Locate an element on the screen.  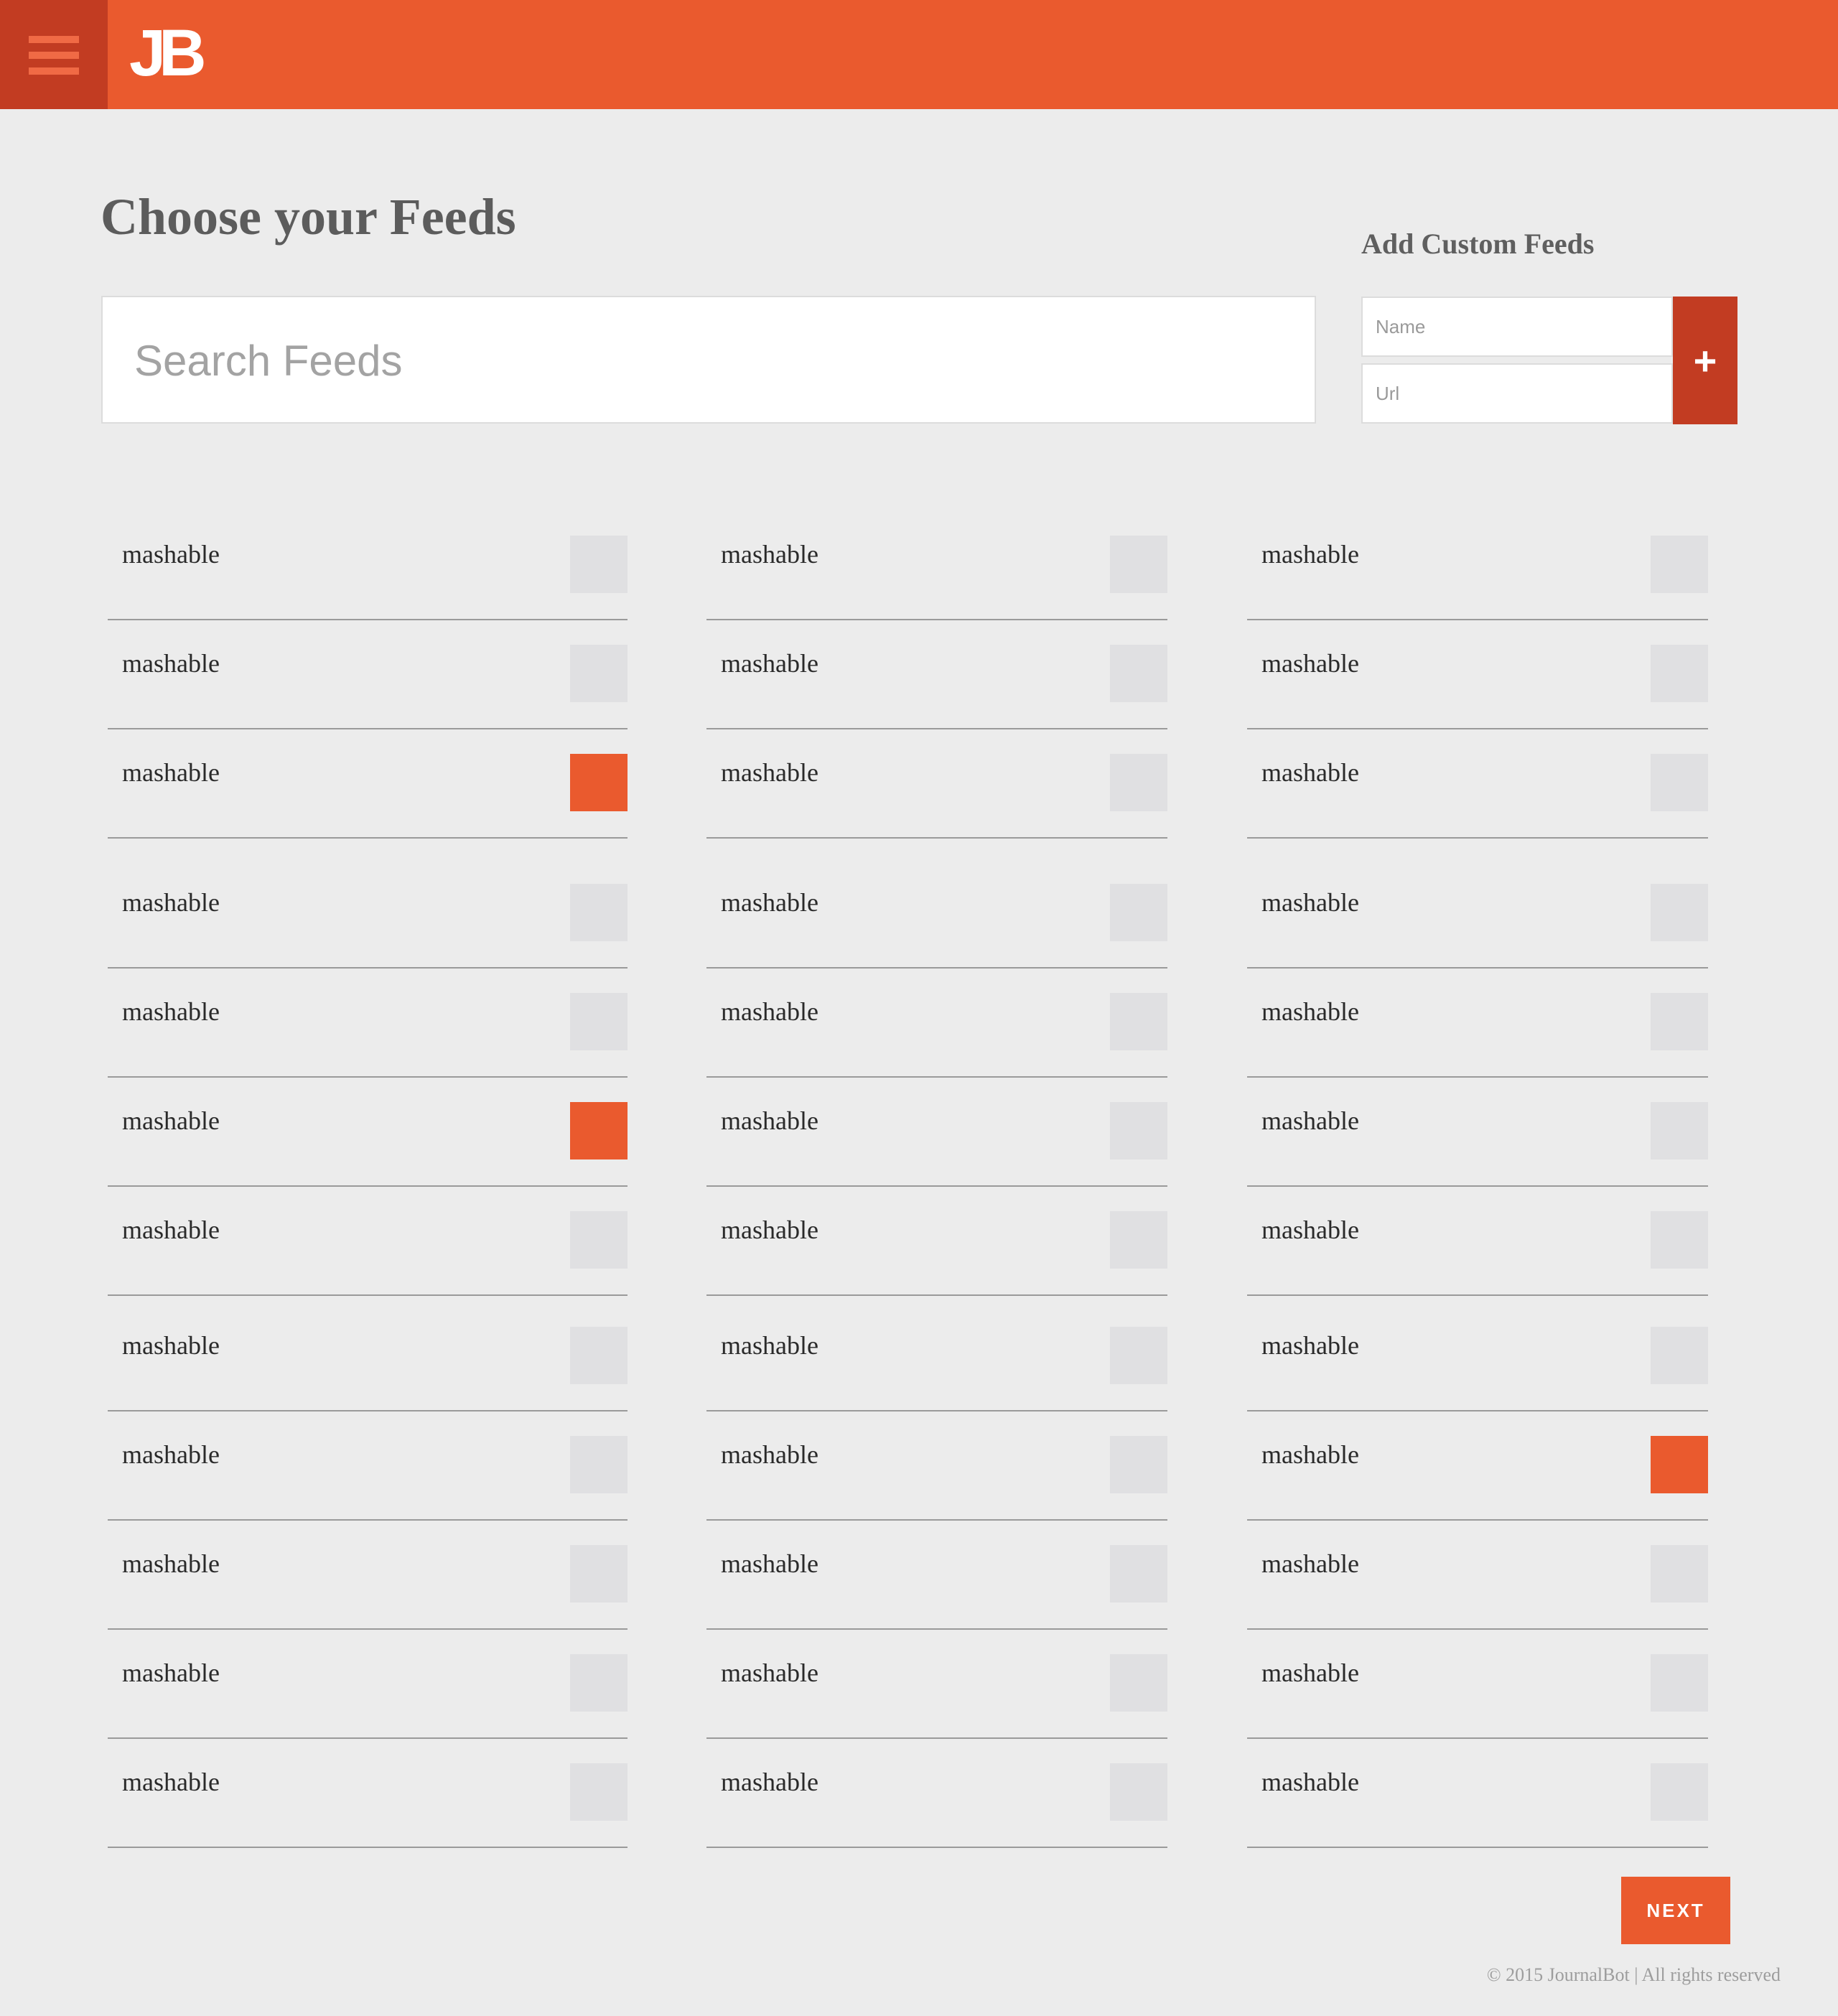
hamburger-menu-button is located at coordinates (54, 54).